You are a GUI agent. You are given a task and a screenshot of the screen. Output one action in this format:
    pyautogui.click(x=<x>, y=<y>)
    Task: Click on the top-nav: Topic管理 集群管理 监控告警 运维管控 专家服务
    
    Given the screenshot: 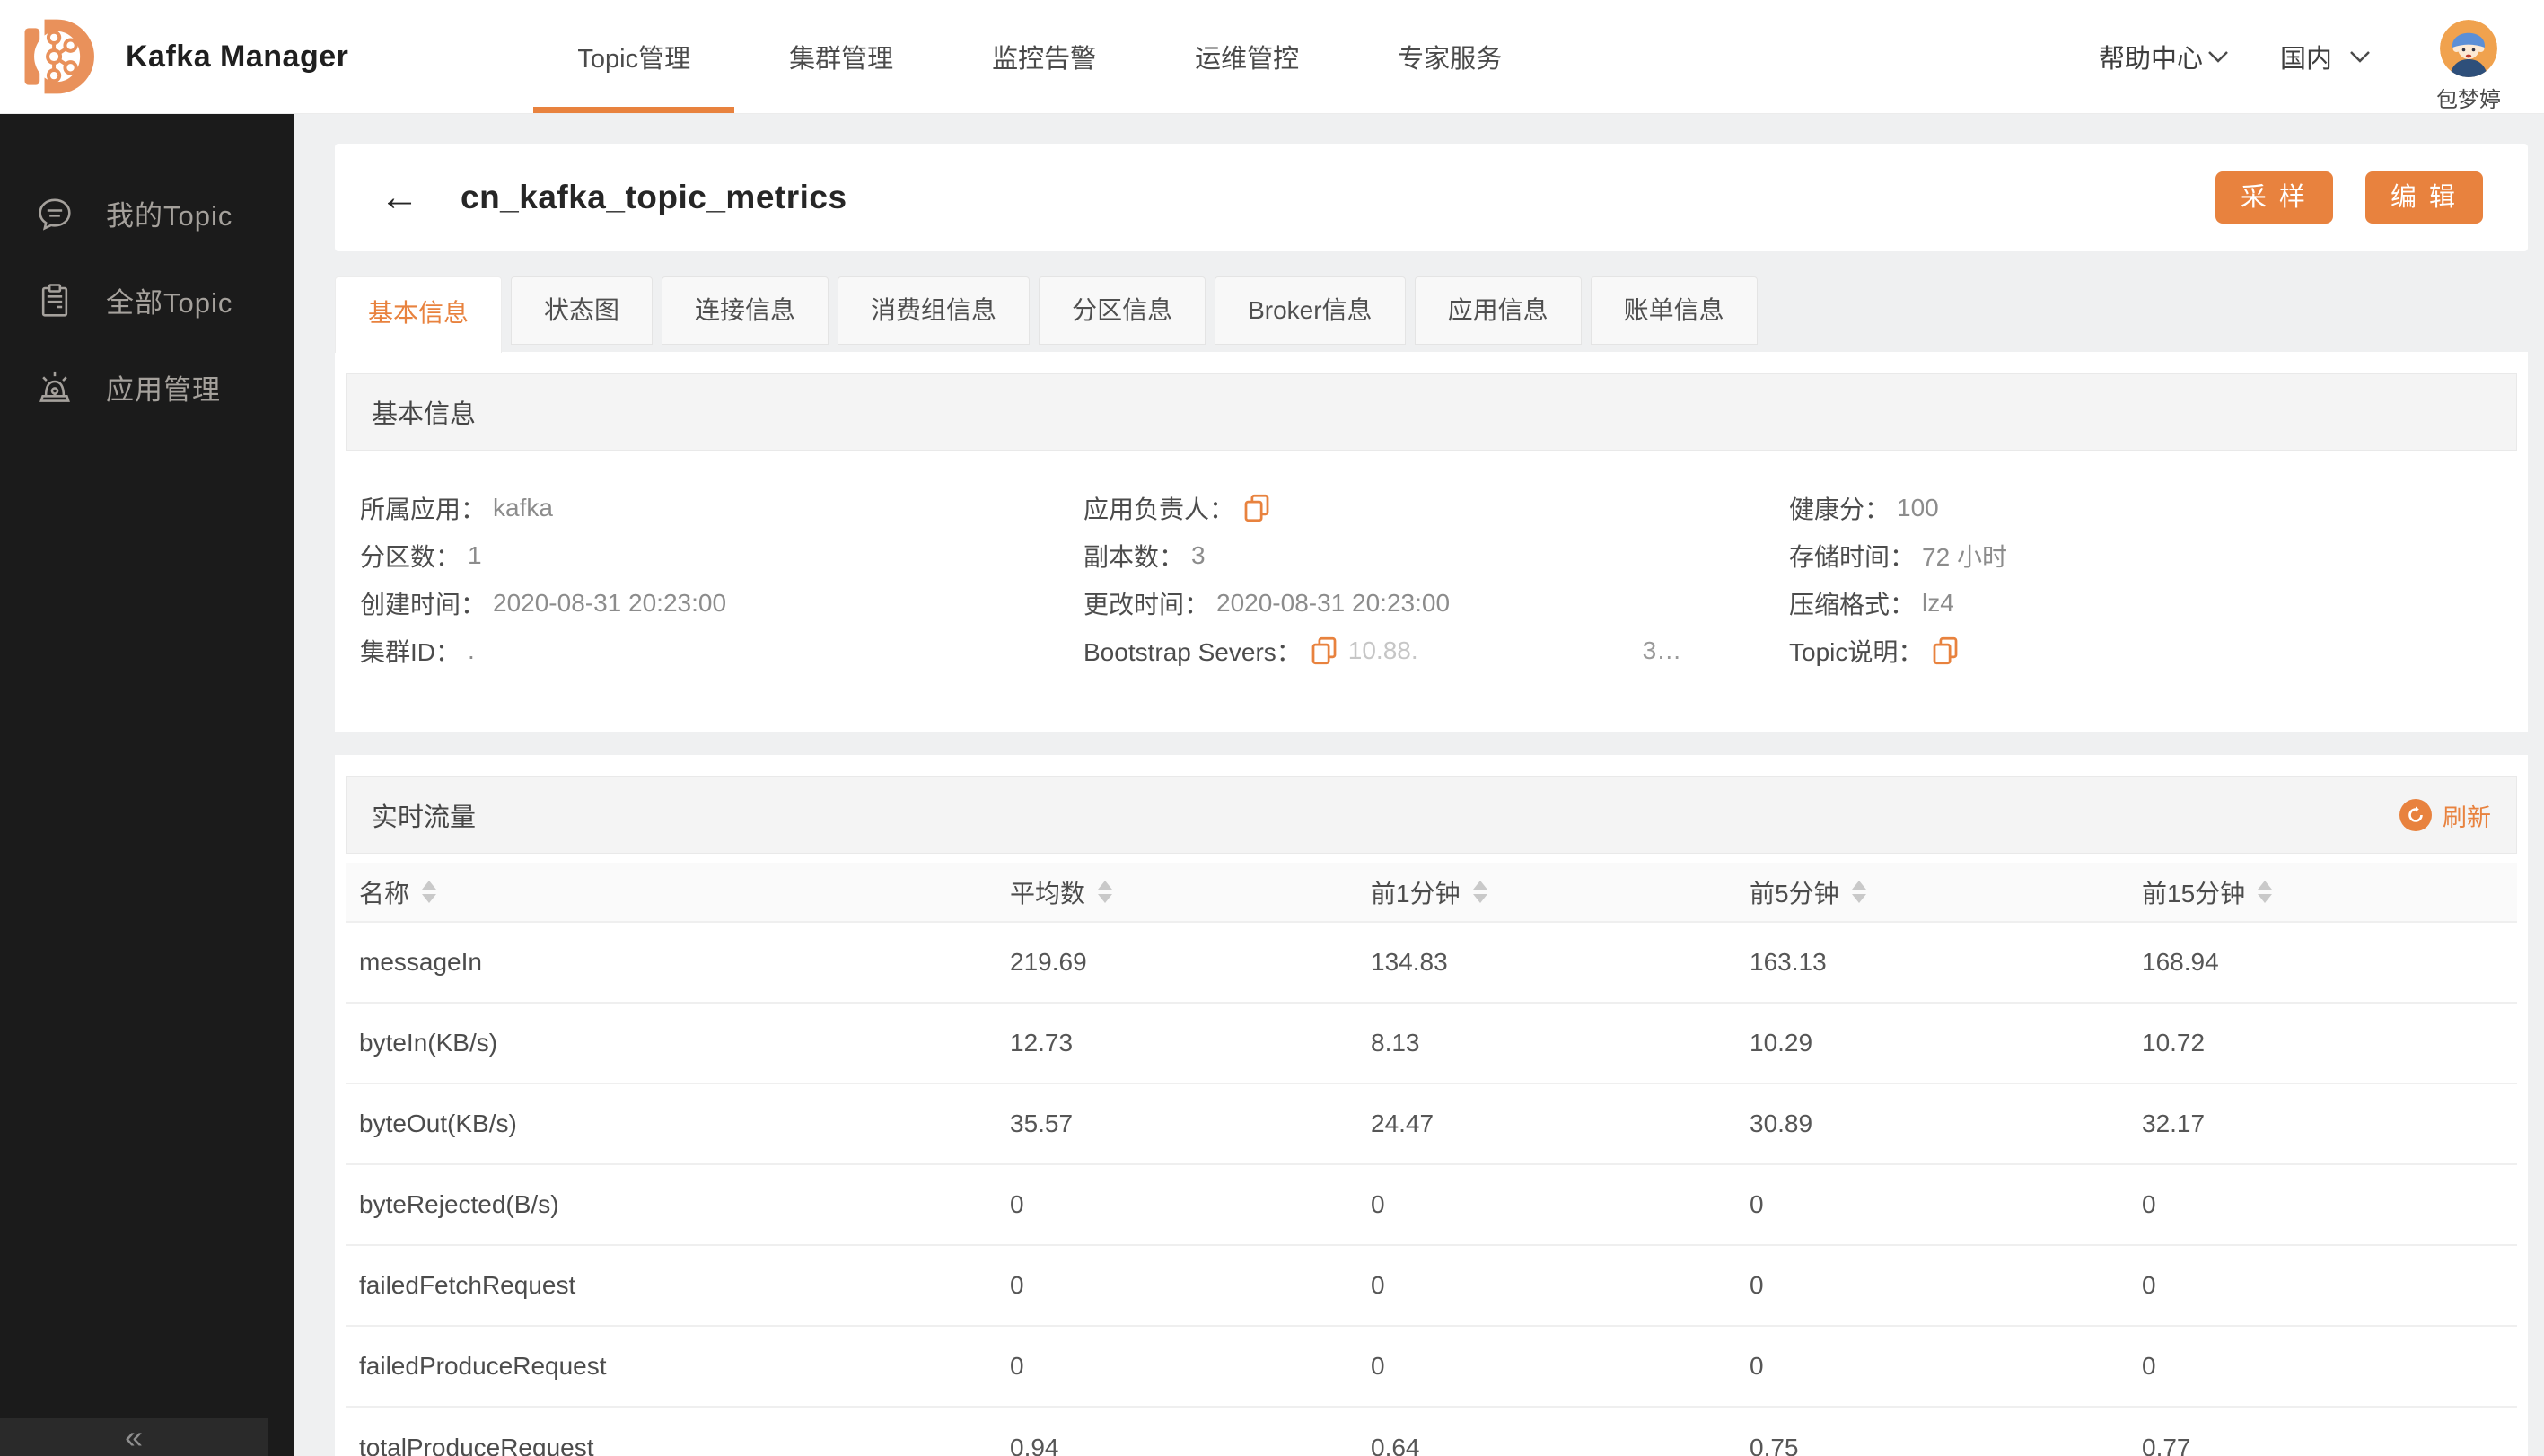 What is the action you would take?
    pyautogui.click(x=1039, y=57)
    